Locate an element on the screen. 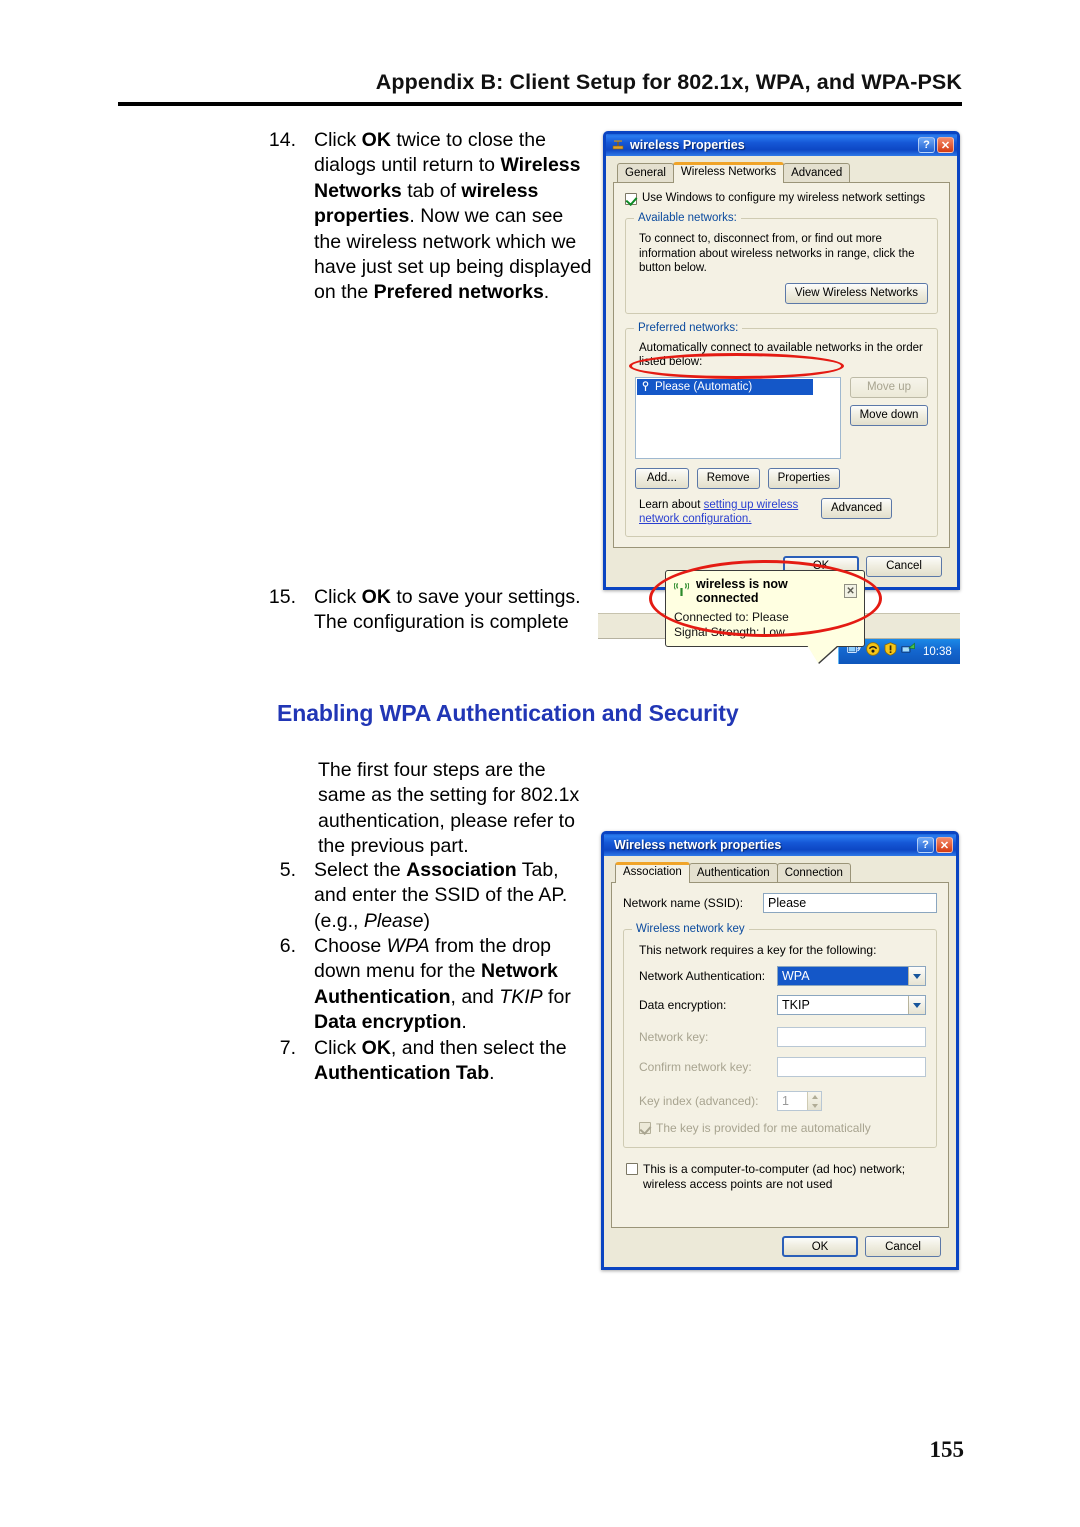 The image size is (1080, 1527). dialog2-title: Wireless network properties is located at coordinates (698, 845).